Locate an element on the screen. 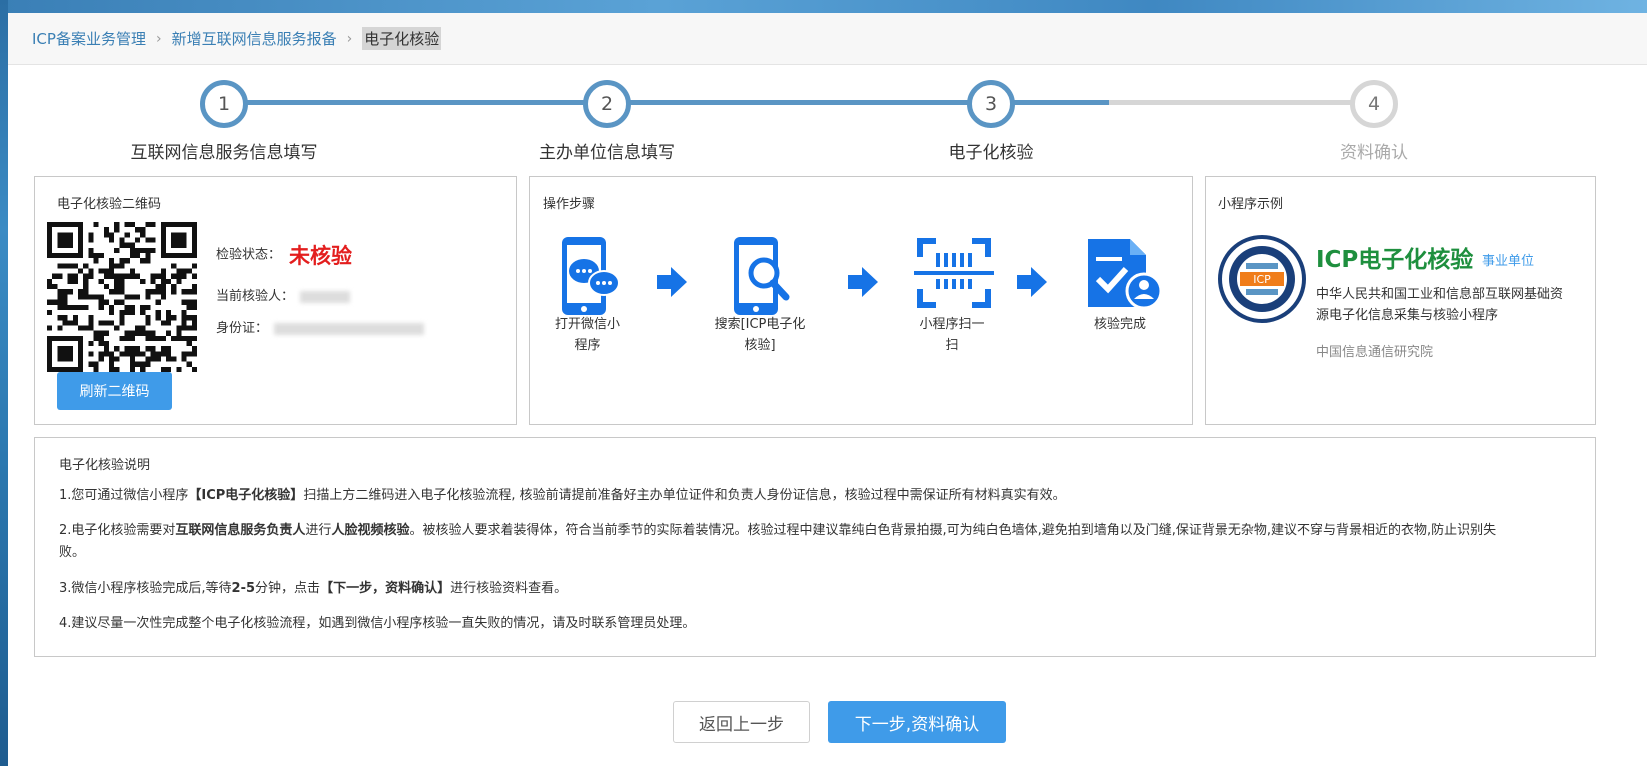  step-label-4: 资料确认 is located at coordinates (1374, 153).